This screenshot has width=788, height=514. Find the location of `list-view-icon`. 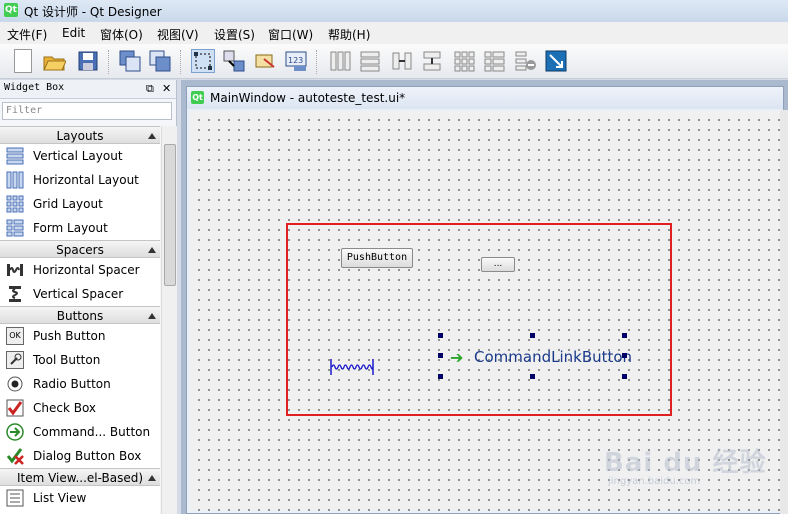

list-view-icon is located at coordinates (15, 498).